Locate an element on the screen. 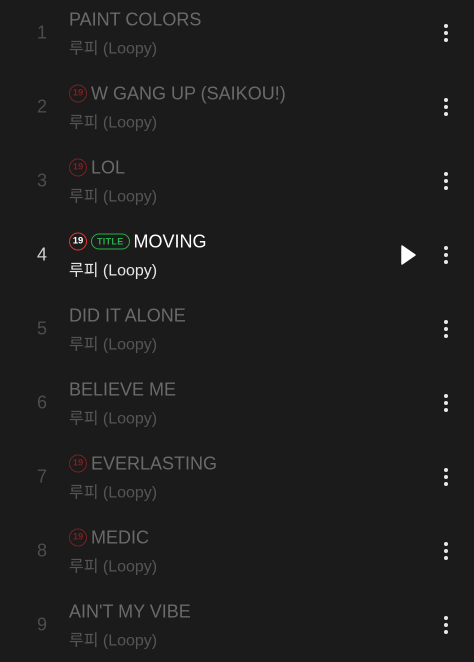 The width and height of the screenshot is (474, 662). title-track-badge: TITLE is located at coordinates (110, 241).